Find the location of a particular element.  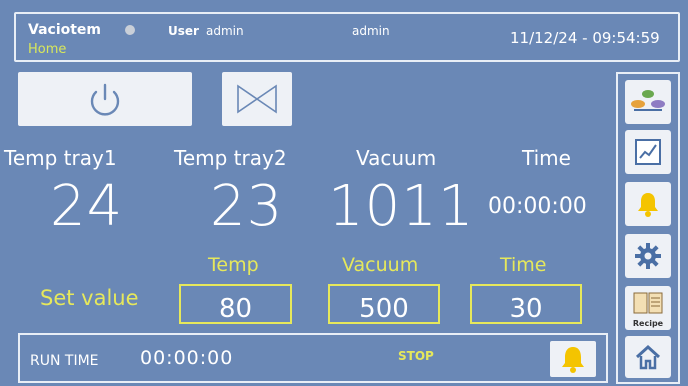

sidebar-trend-button is located at coordinates (648, 152).